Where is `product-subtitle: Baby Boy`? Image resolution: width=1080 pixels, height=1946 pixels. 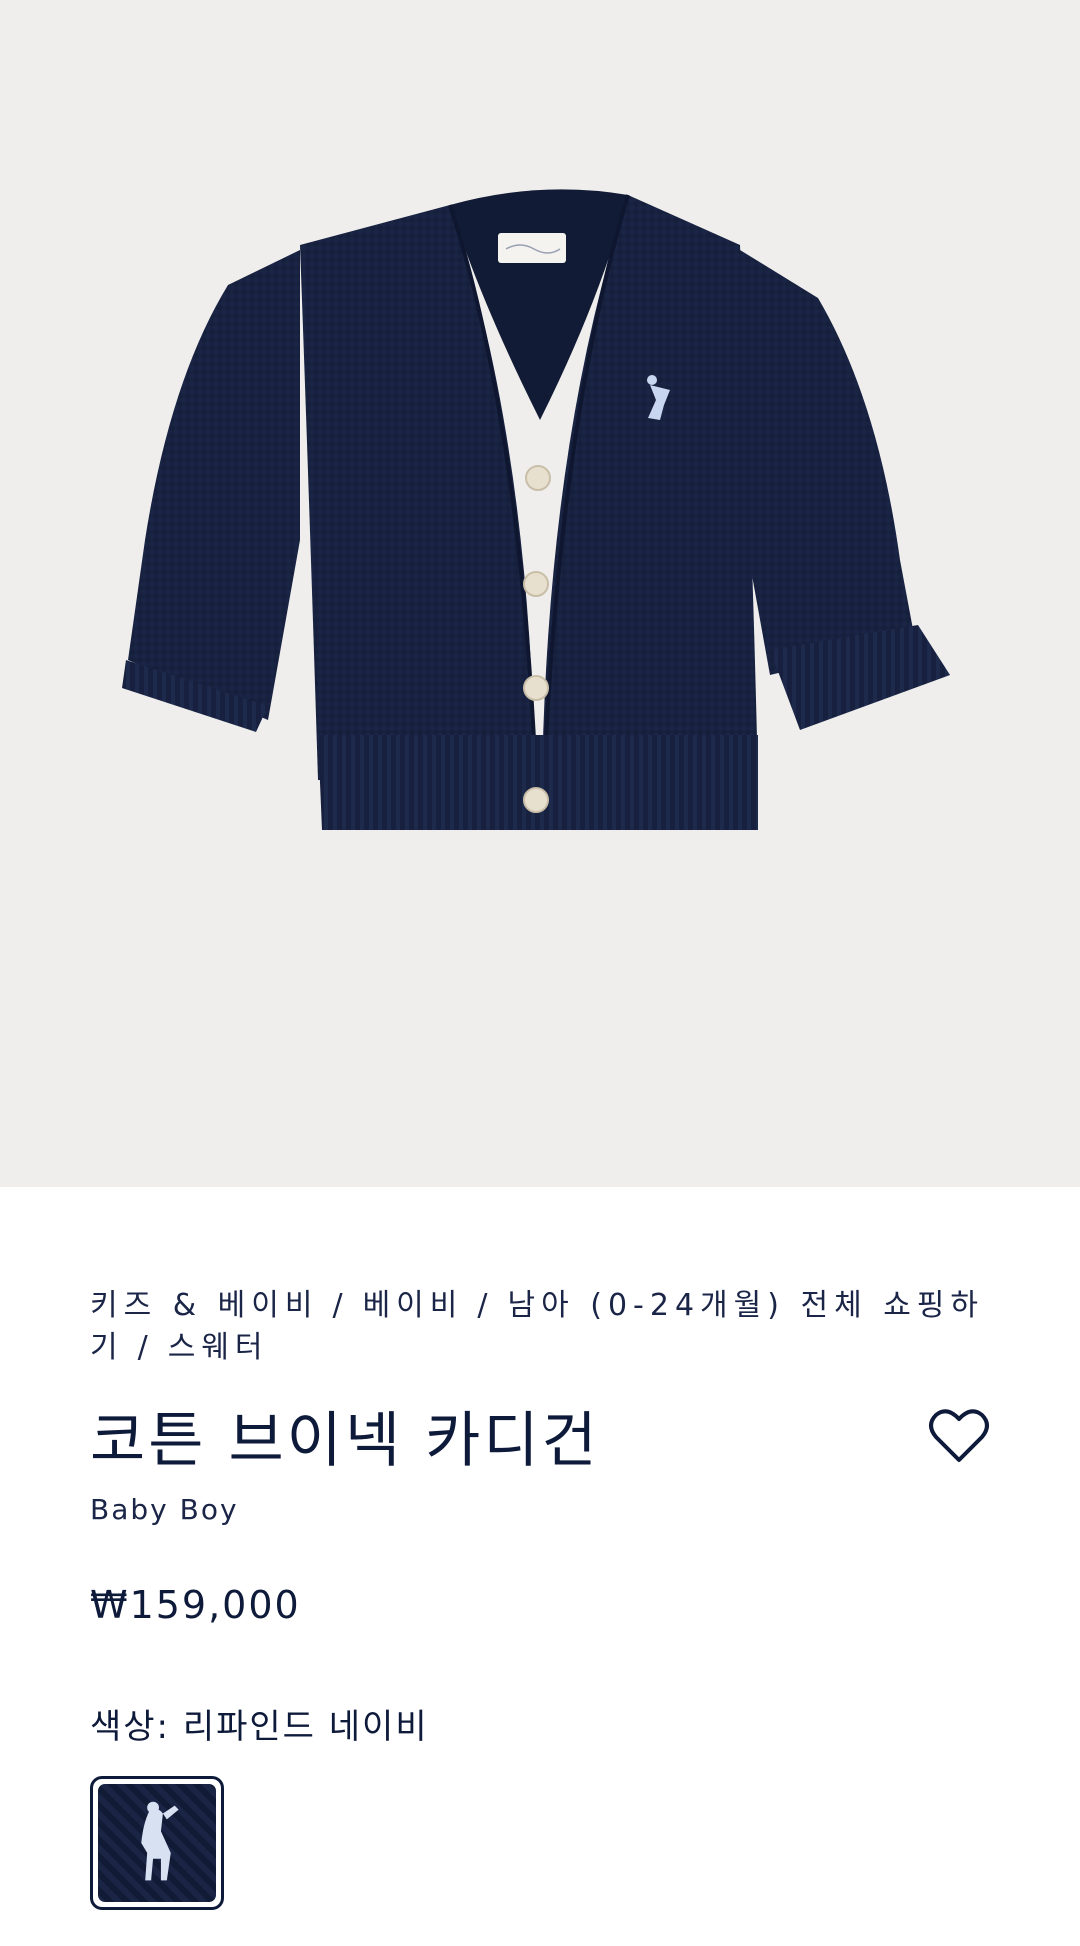 product-subtitle: Baby Boy is located at coordinates (164, 1509).